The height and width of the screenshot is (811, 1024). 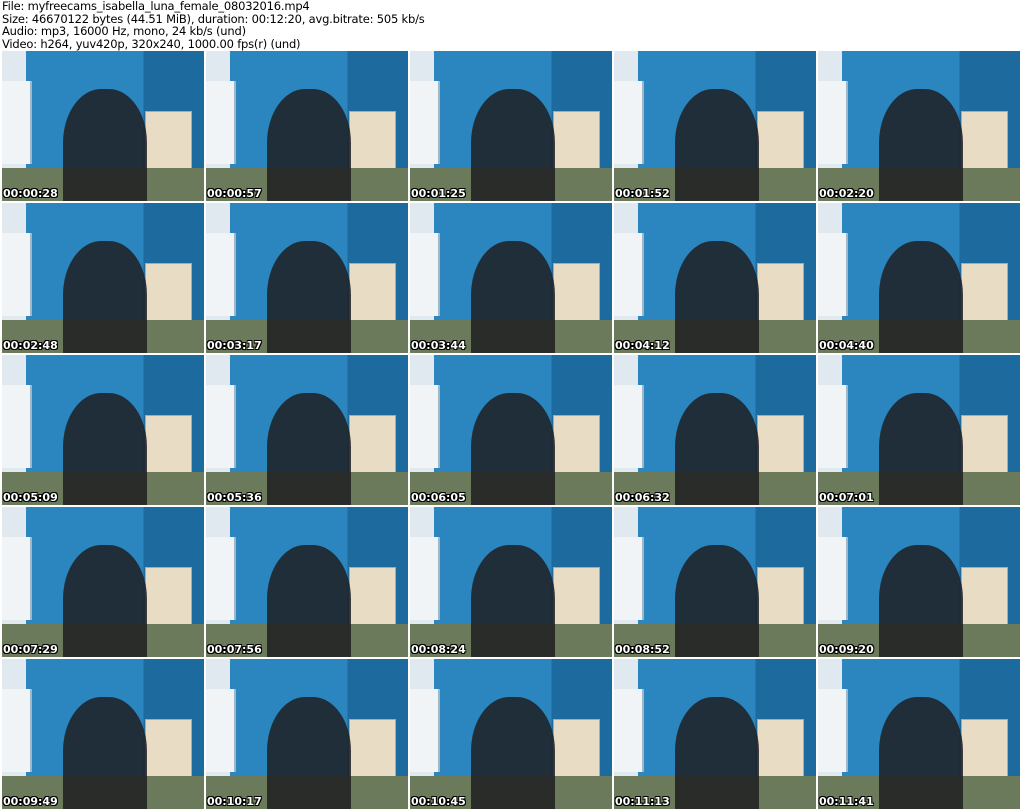 What do you see at coordinates (30, 649) in the screenshot?
I see `timestamp: 00:07:29` at bounding box center [30, 649].